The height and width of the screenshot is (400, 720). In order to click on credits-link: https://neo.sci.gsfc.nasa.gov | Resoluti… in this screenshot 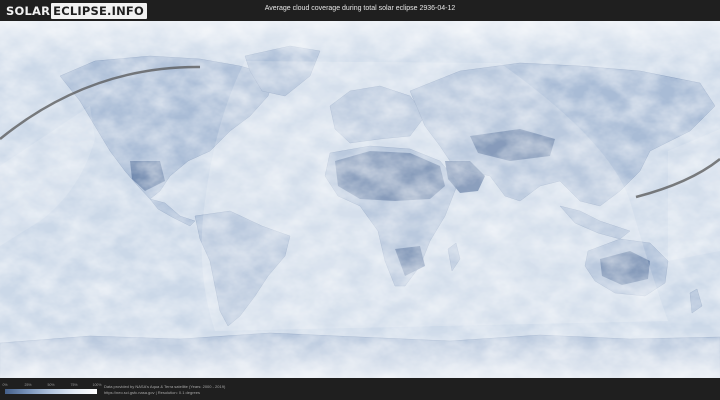, I will do `click(164, 393)`.